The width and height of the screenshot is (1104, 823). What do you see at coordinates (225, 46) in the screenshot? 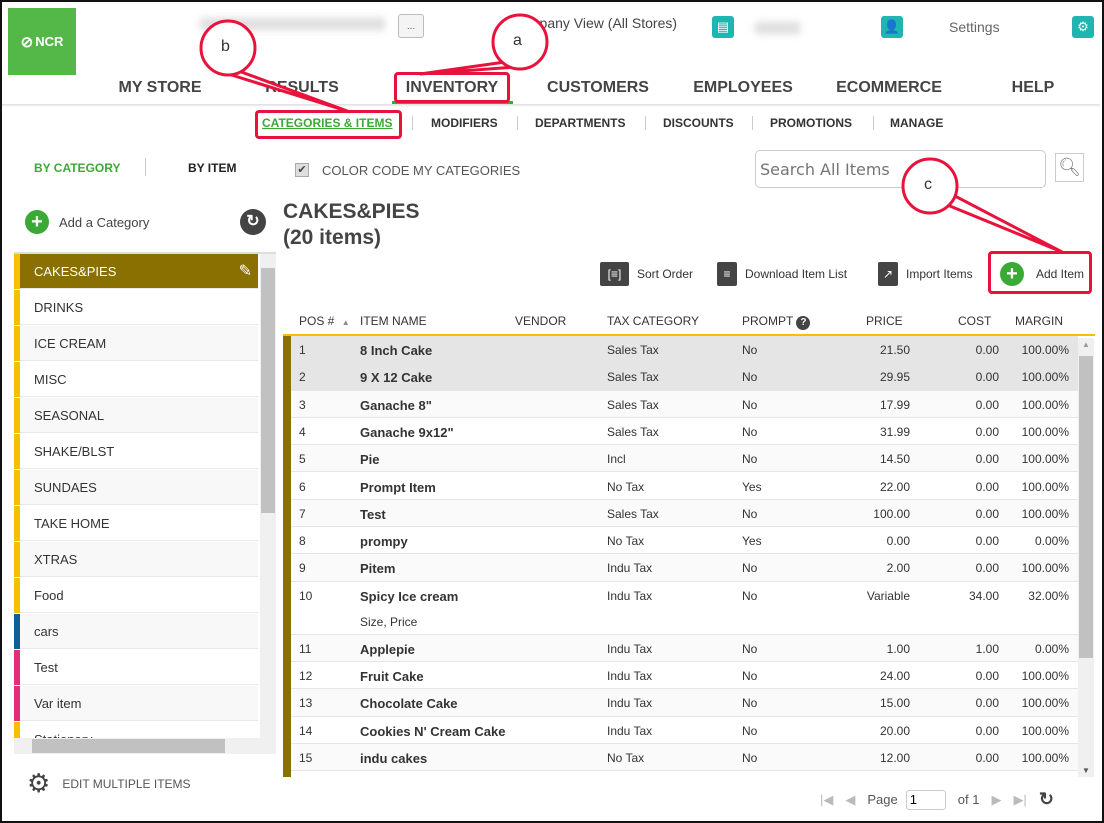
I see `callout-b: b` at bounding box center [225, 46].